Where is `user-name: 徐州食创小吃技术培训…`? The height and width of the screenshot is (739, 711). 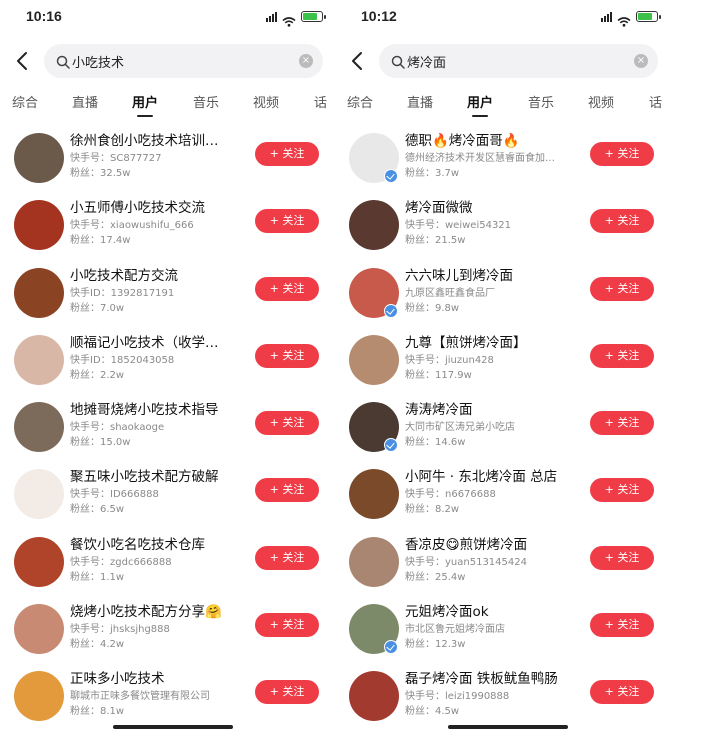
user-name: 徐州食创小吃技术培训… is located at coordinates (155, 141).